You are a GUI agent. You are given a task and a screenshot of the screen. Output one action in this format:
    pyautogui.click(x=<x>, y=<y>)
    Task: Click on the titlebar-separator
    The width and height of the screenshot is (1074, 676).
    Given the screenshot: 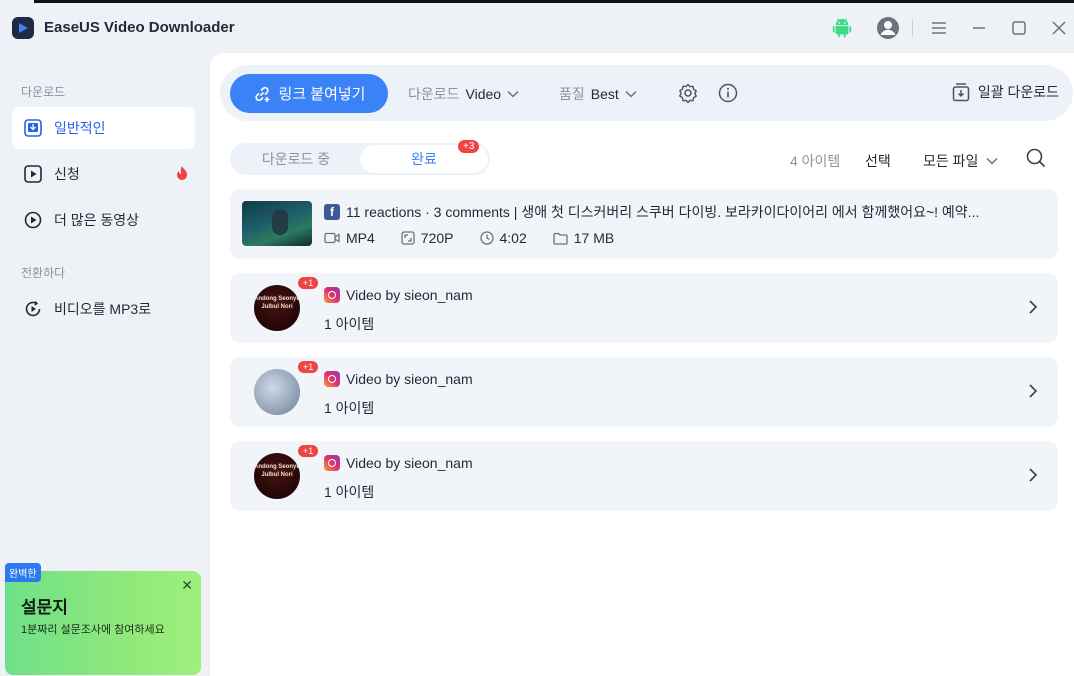 What is the action you would take?
    pyautogui.click(x=912, y=28)
    